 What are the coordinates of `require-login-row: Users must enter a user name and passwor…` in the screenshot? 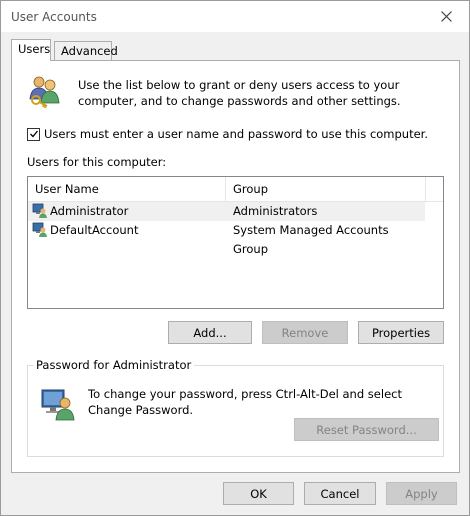 It's located at (227, 134).